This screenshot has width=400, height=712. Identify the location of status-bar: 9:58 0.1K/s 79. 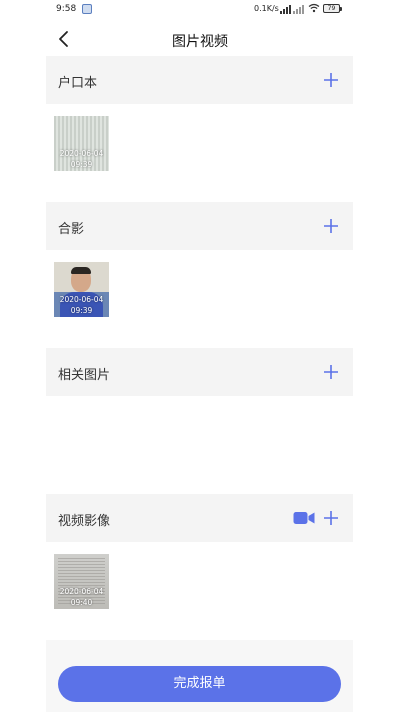
(200, 10).